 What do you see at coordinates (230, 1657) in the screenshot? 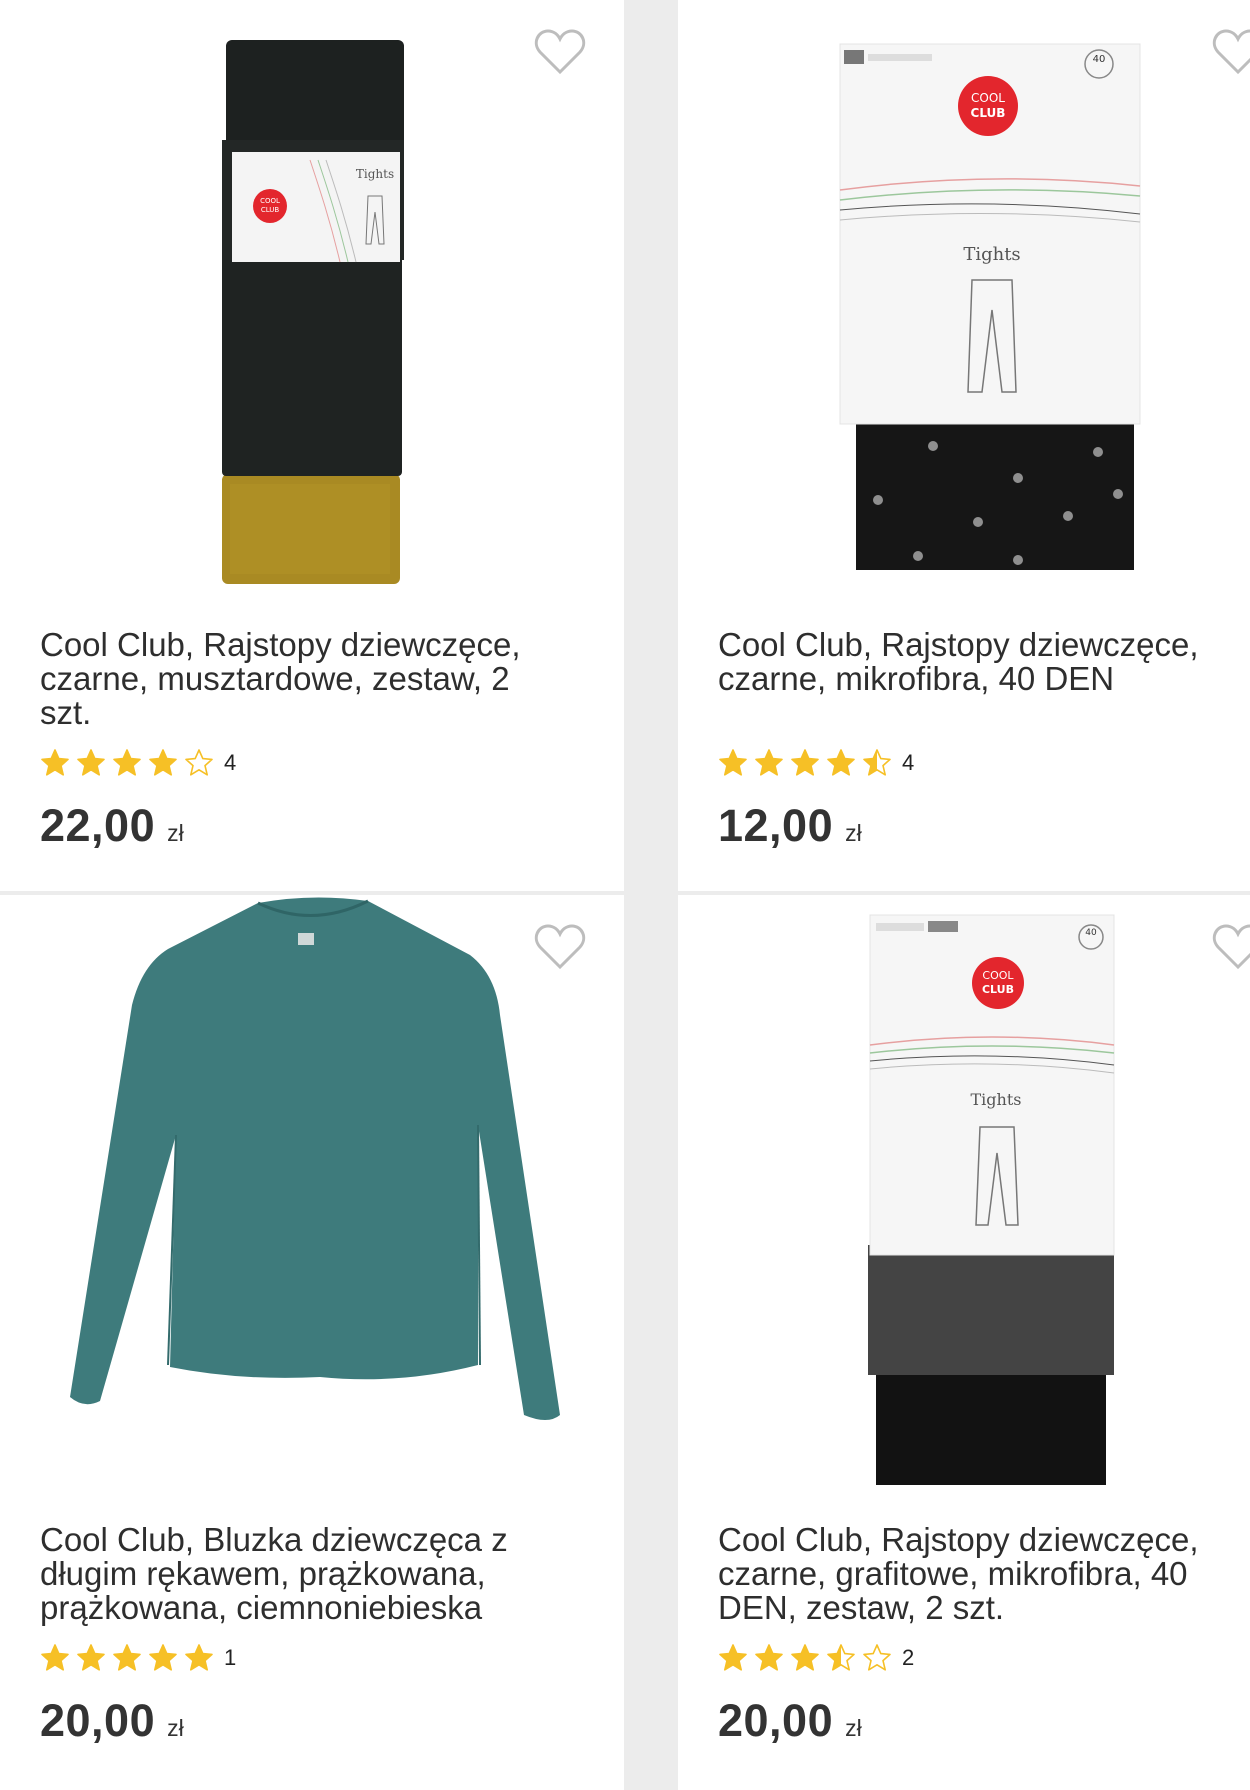
I see `rating-count: 1` at bounding box center [230, 1657].